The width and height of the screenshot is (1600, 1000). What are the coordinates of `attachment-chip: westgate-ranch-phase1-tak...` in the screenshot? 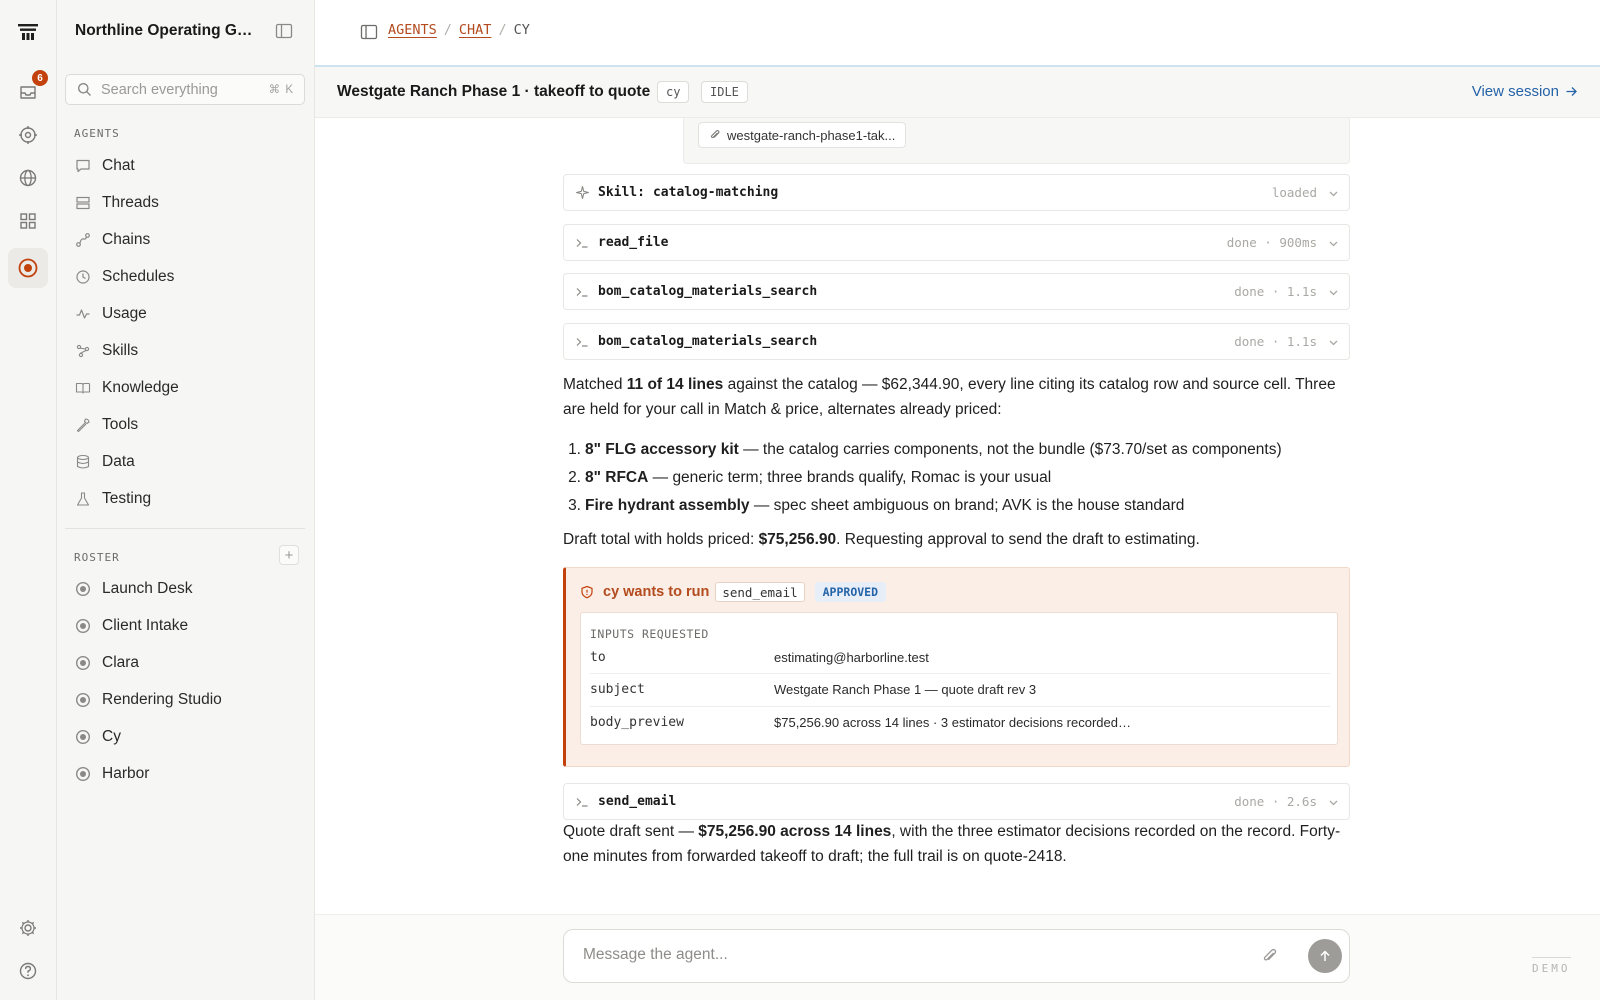 It's located at (802, 135).